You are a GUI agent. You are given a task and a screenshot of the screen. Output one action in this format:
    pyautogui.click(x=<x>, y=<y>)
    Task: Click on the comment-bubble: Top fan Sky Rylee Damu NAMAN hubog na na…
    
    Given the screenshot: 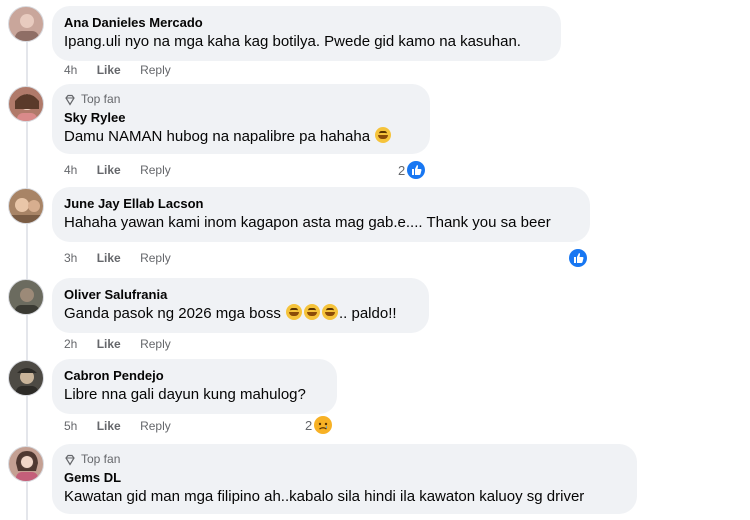 What is the action you would take?
    pyautogui.click(x=241, y=119)
    